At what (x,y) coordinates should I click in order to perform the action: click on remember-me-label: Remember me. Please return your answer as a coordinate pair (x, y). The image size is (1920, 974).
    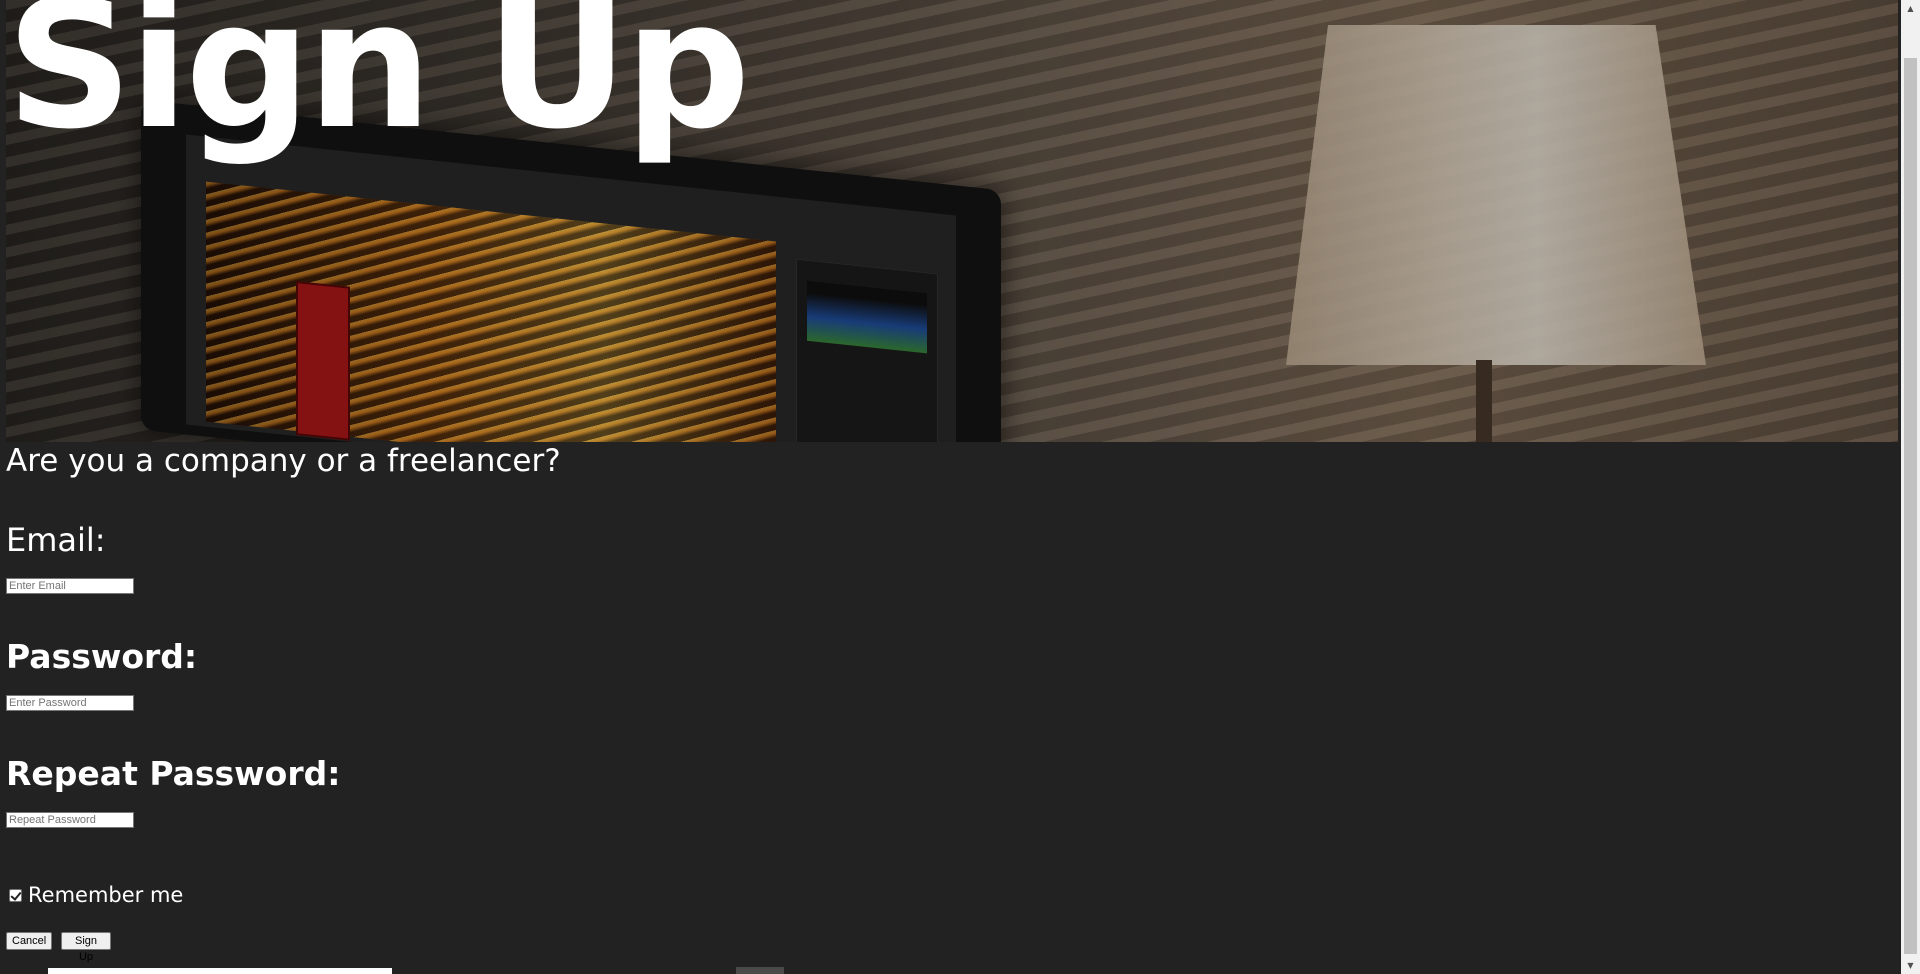
    Looking at the image, I should click on (106, 895).